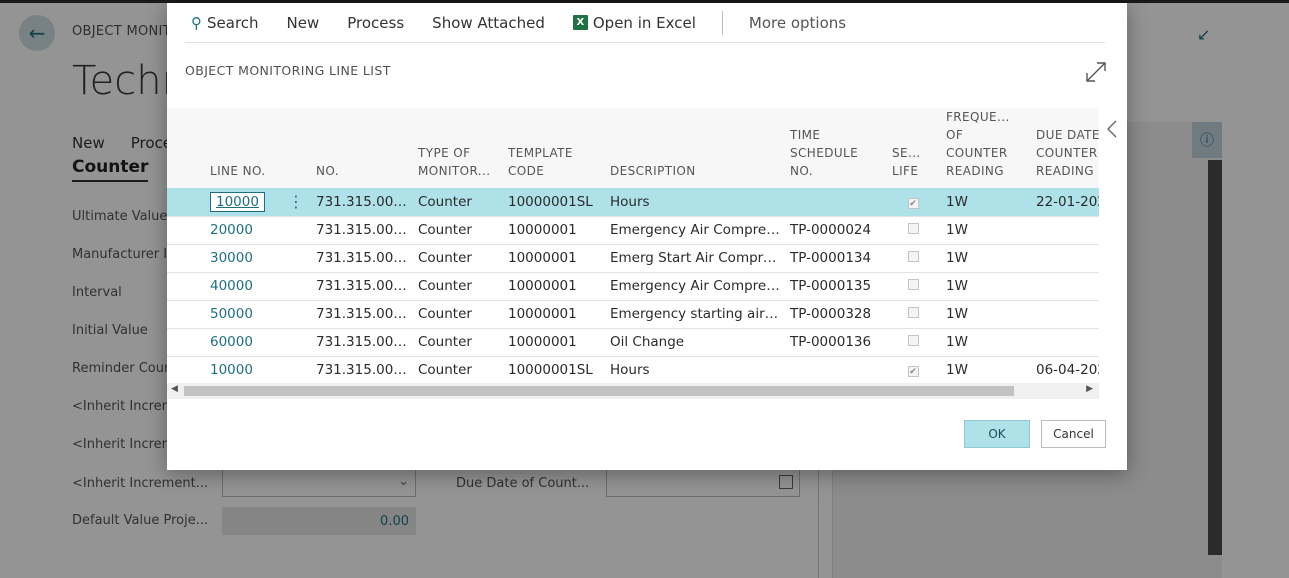 This screenshot has width=1289, height=578. What do you see at coordinates (1215, 357) in the screenshot?
I see `page-scrollbar` at bounding box center [1215, 357].